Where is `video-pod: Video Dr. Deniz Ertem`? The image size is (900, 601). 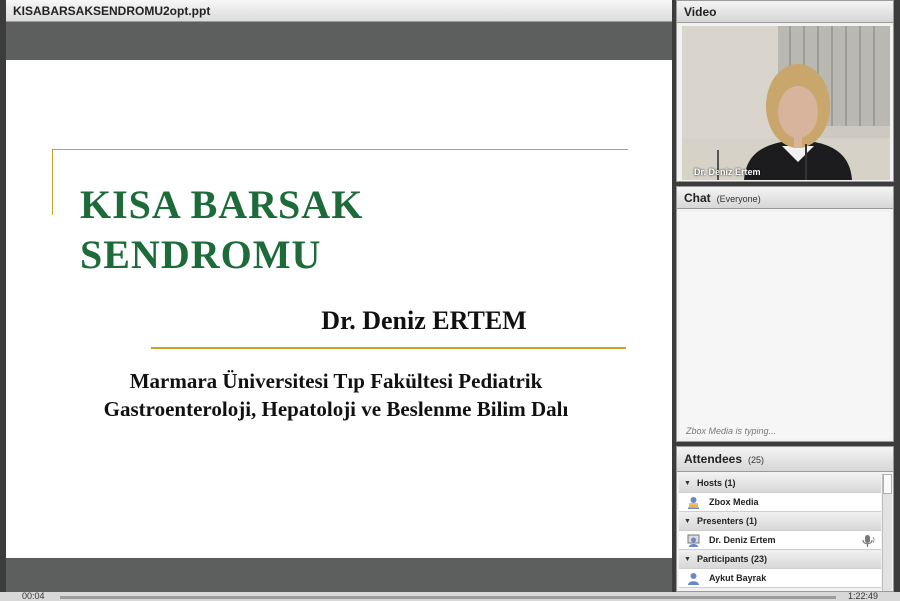
video-pod: Video Dr. Deniz Ertem is located at coordinates (785, 91).